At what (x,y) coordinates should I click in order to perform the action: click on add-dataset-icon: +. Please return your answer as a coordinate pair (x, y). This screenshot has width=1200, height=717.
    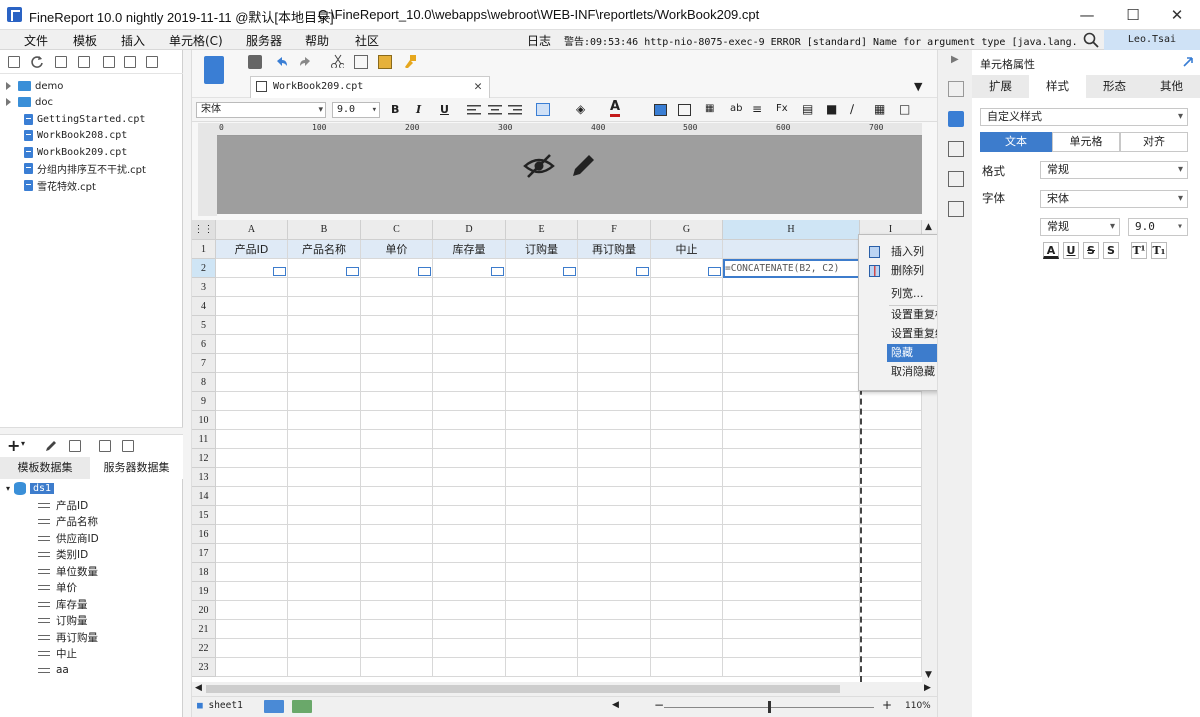
    Looking at the image, I should click on (13, 445).